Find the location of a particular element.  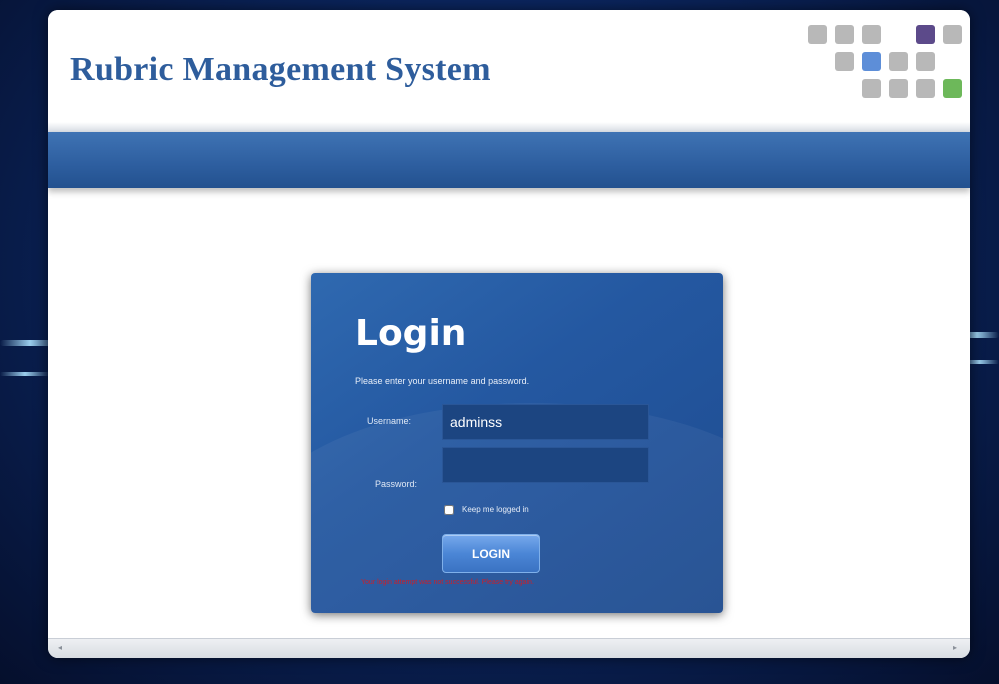

desktop-light-streak is located at coordinates (25, 374).